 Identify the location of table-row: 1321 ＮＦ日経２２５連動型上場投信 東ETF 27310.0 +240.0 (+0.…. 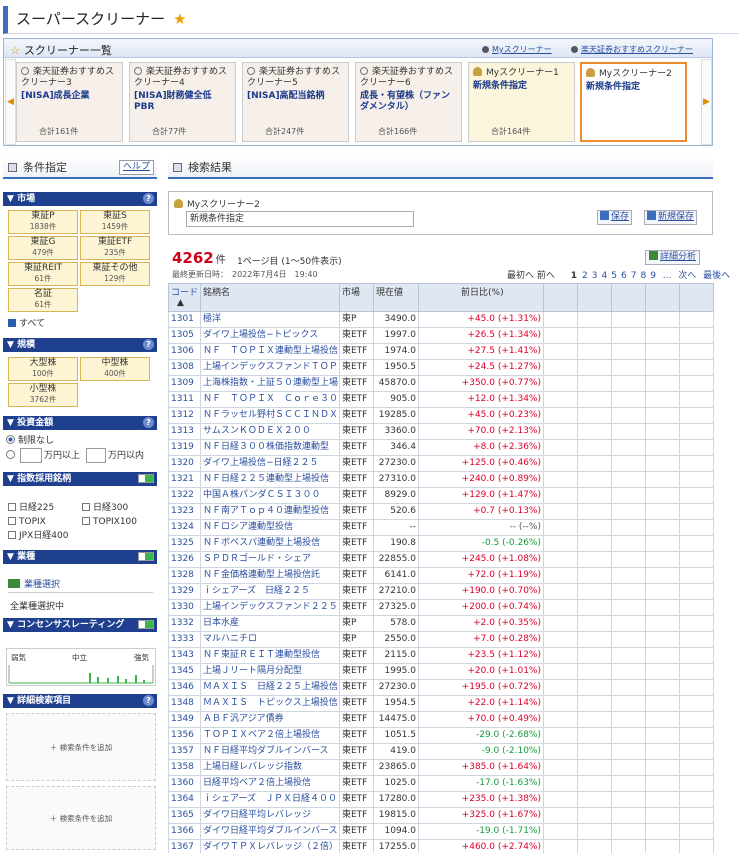
(441, 479).